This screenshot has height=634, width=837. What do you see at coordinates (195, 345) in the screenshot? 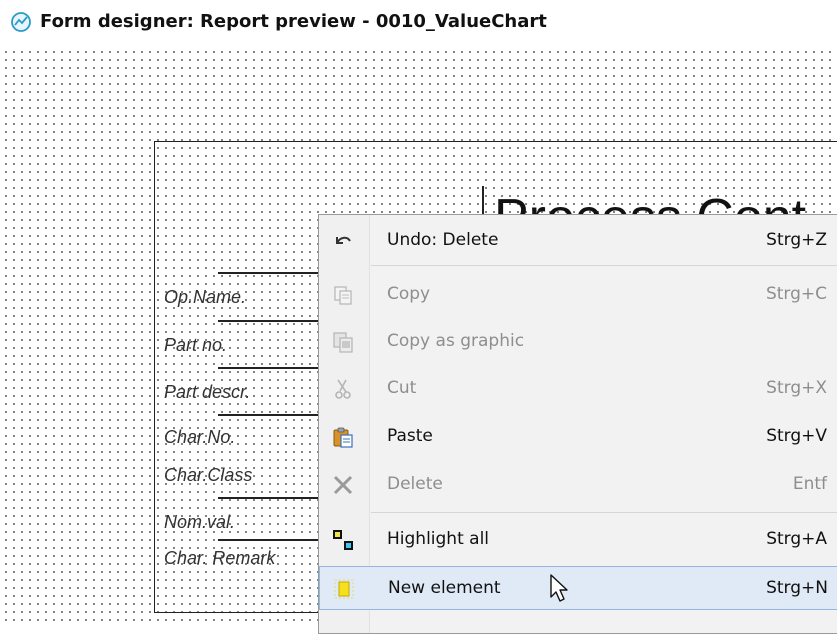
I see `field-label-part-no: Part no.` at bounding box center [195, 345].